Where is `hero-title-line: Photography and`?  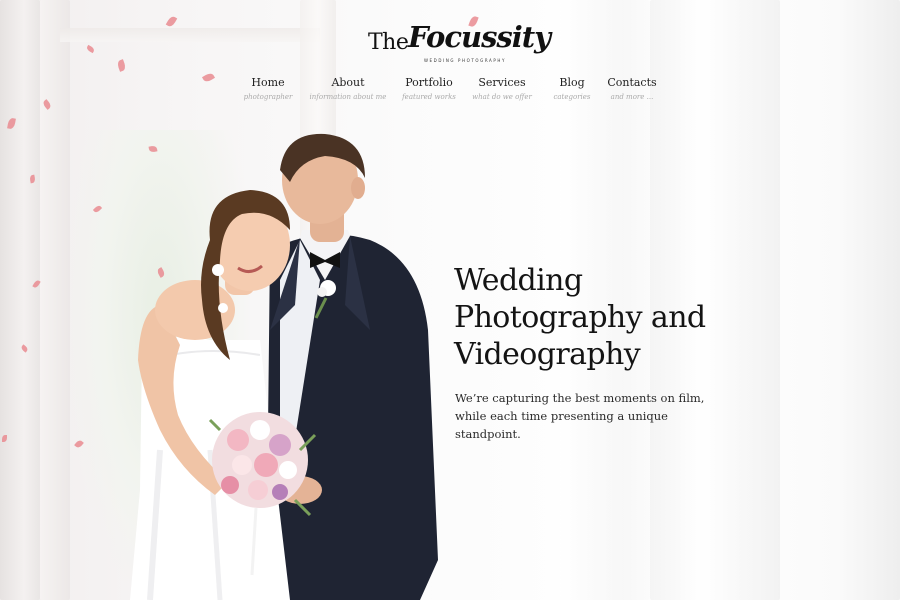
hero-title-line: Photography and is located at coordinates (580, 317).